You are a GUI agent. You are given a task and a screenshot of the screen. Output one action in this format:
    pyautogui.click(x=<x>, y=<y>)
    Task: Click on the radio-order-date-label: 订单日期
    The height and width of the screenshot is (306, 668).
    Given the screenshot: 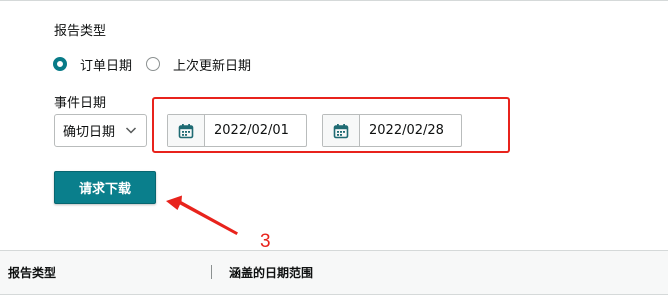 What is the action you would take?
    pyautogui.click(x=106, y=66)
    